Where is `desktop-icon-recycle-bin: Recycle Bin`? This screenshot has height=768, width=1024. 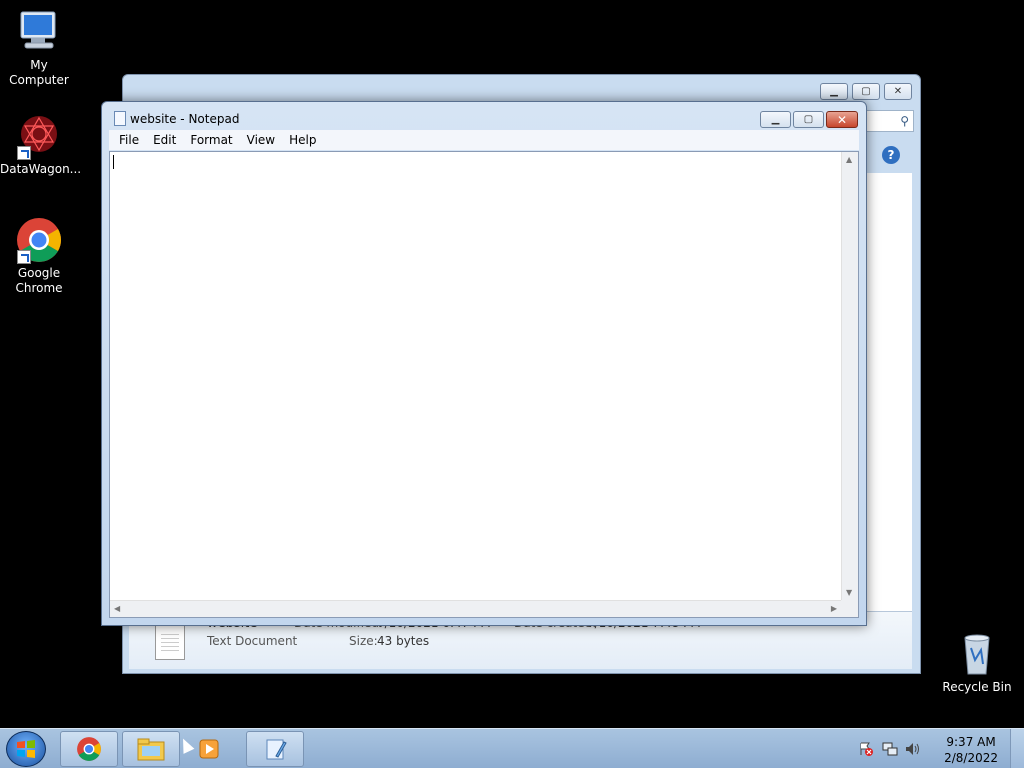 desktop-icon-recycle-bin: Recycle Bin is located at coordinates (977, 662).